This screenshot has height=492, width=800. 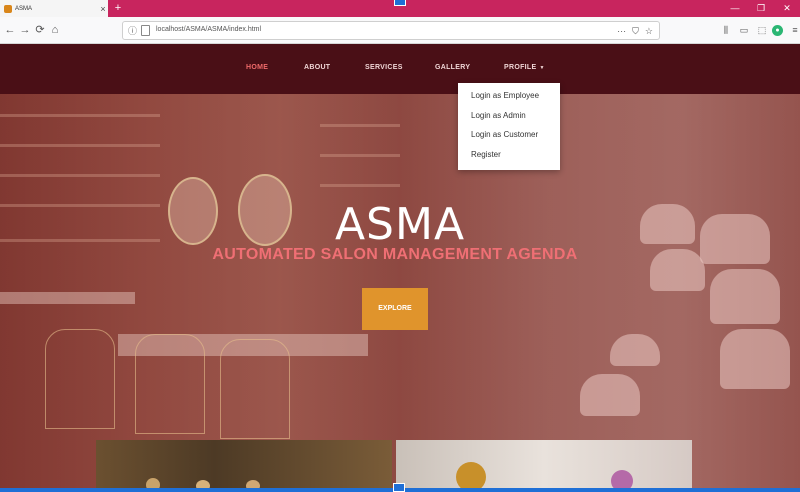 I want to click on menu-item-login-employee: Login as Employee, so click(x=515, y=99).